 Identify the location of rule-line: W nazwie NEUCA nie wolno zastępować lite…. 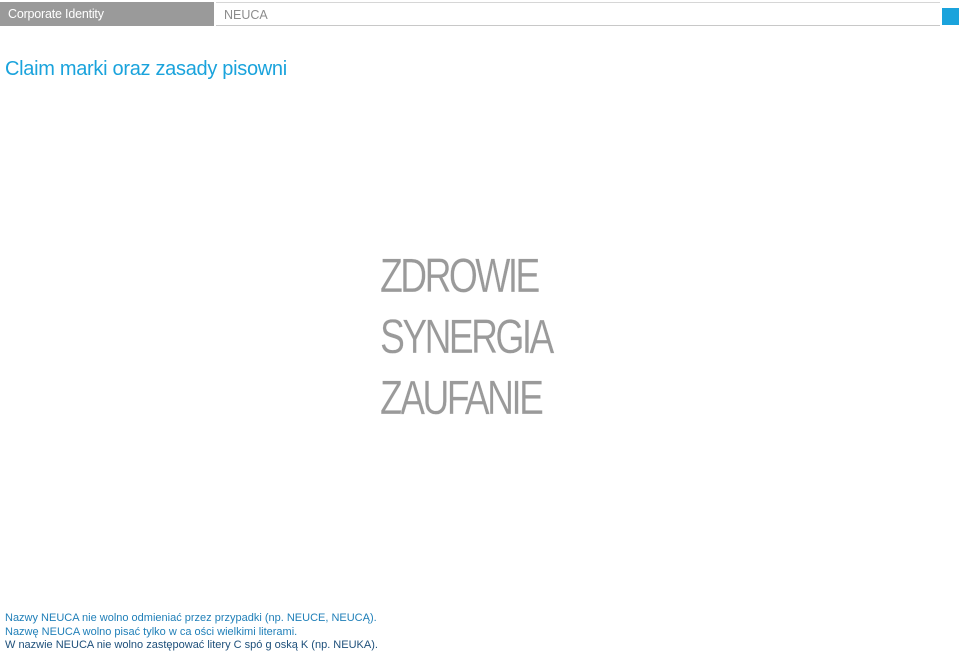
(191, 645).